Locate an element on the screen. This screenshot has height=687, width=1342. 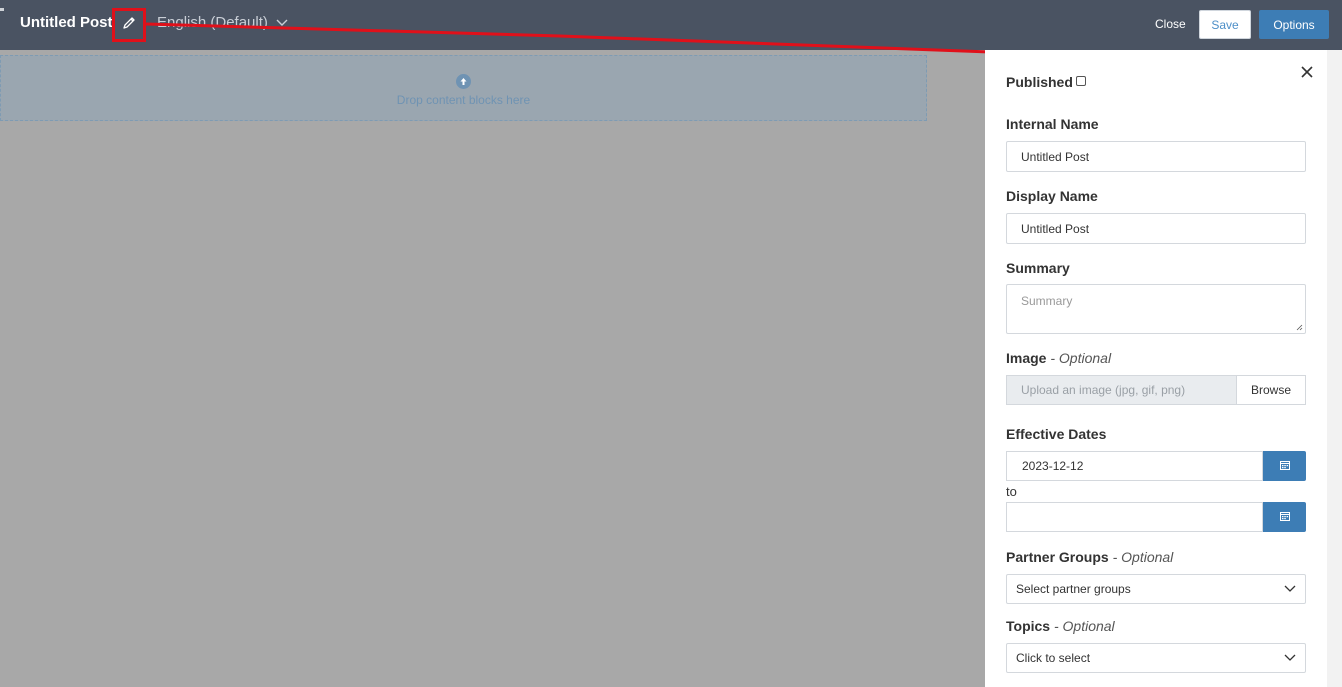
partner-groups-placeholder: Select partner groups is located at coordinates (1073, 589).